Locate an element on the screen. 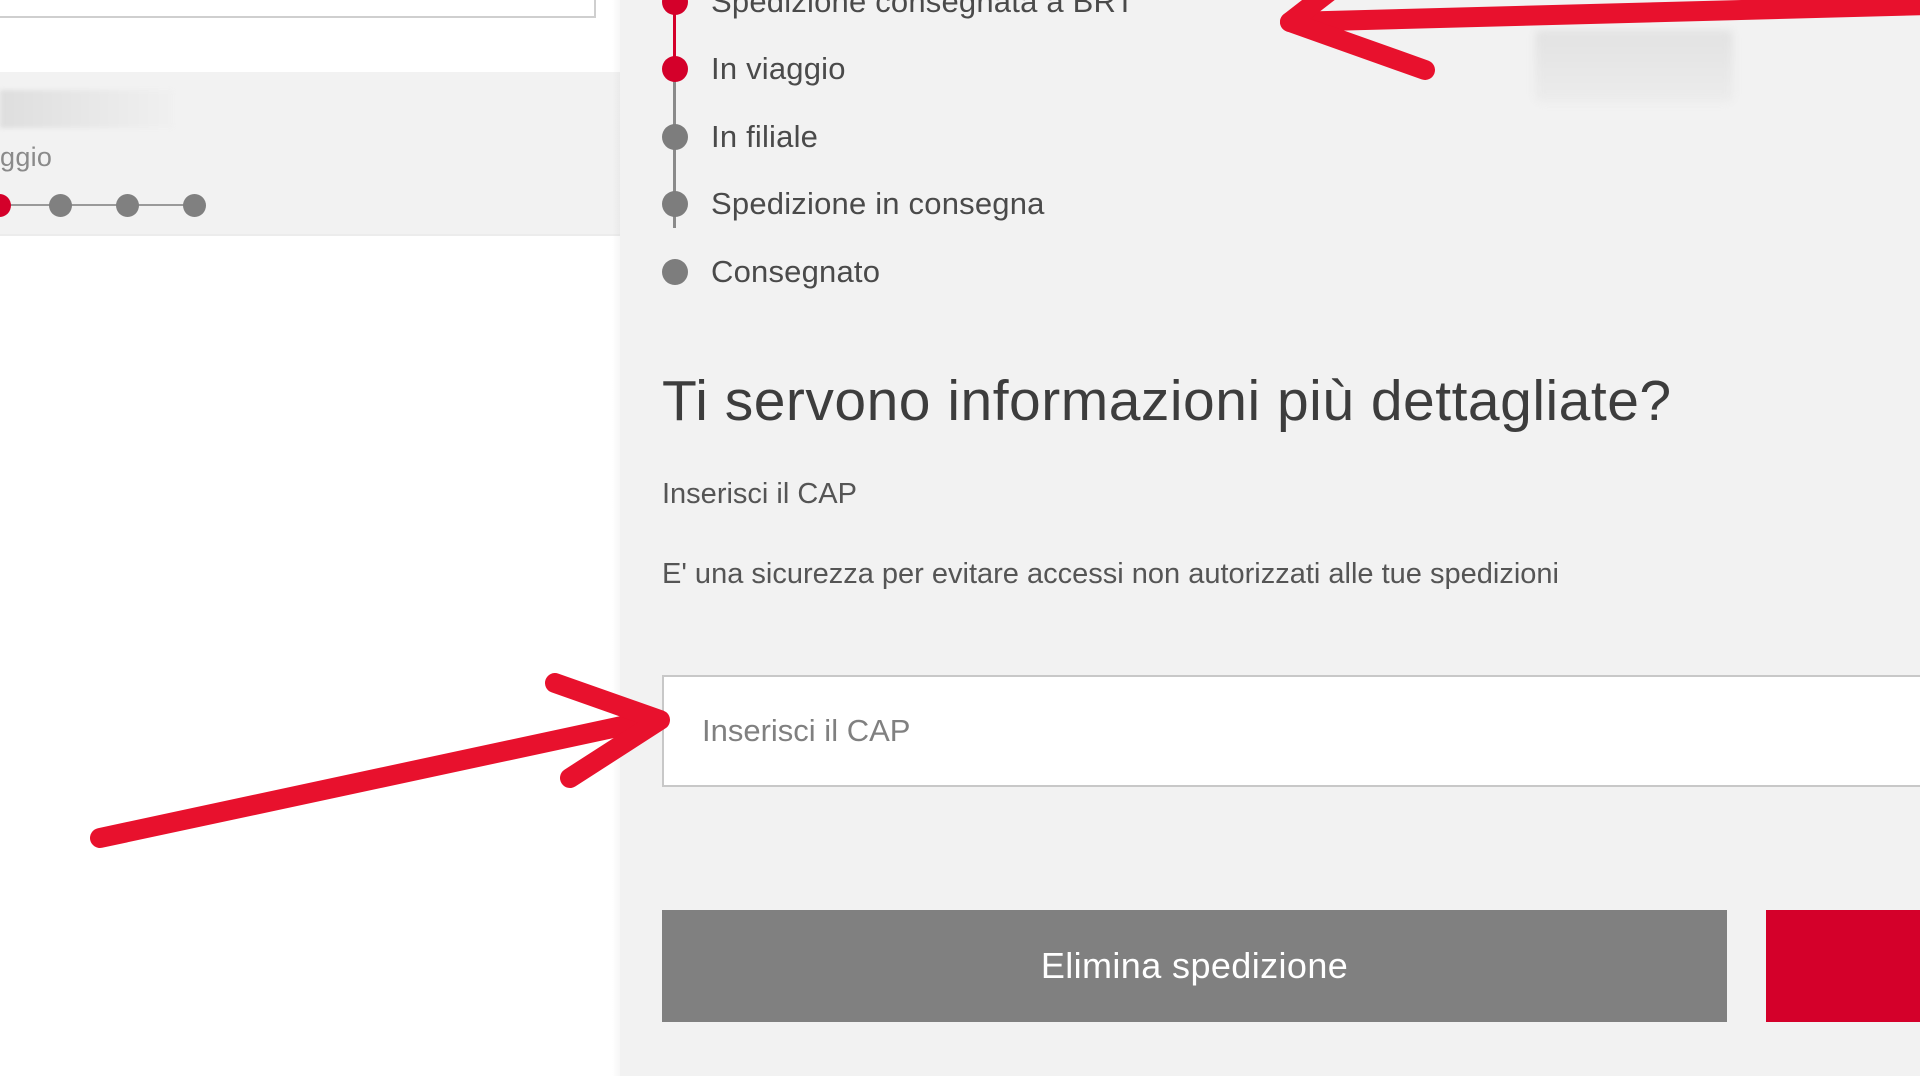 The image size is (1920, 1090). timeline-step-label: Consegnato is located at coordinates (796, 271).